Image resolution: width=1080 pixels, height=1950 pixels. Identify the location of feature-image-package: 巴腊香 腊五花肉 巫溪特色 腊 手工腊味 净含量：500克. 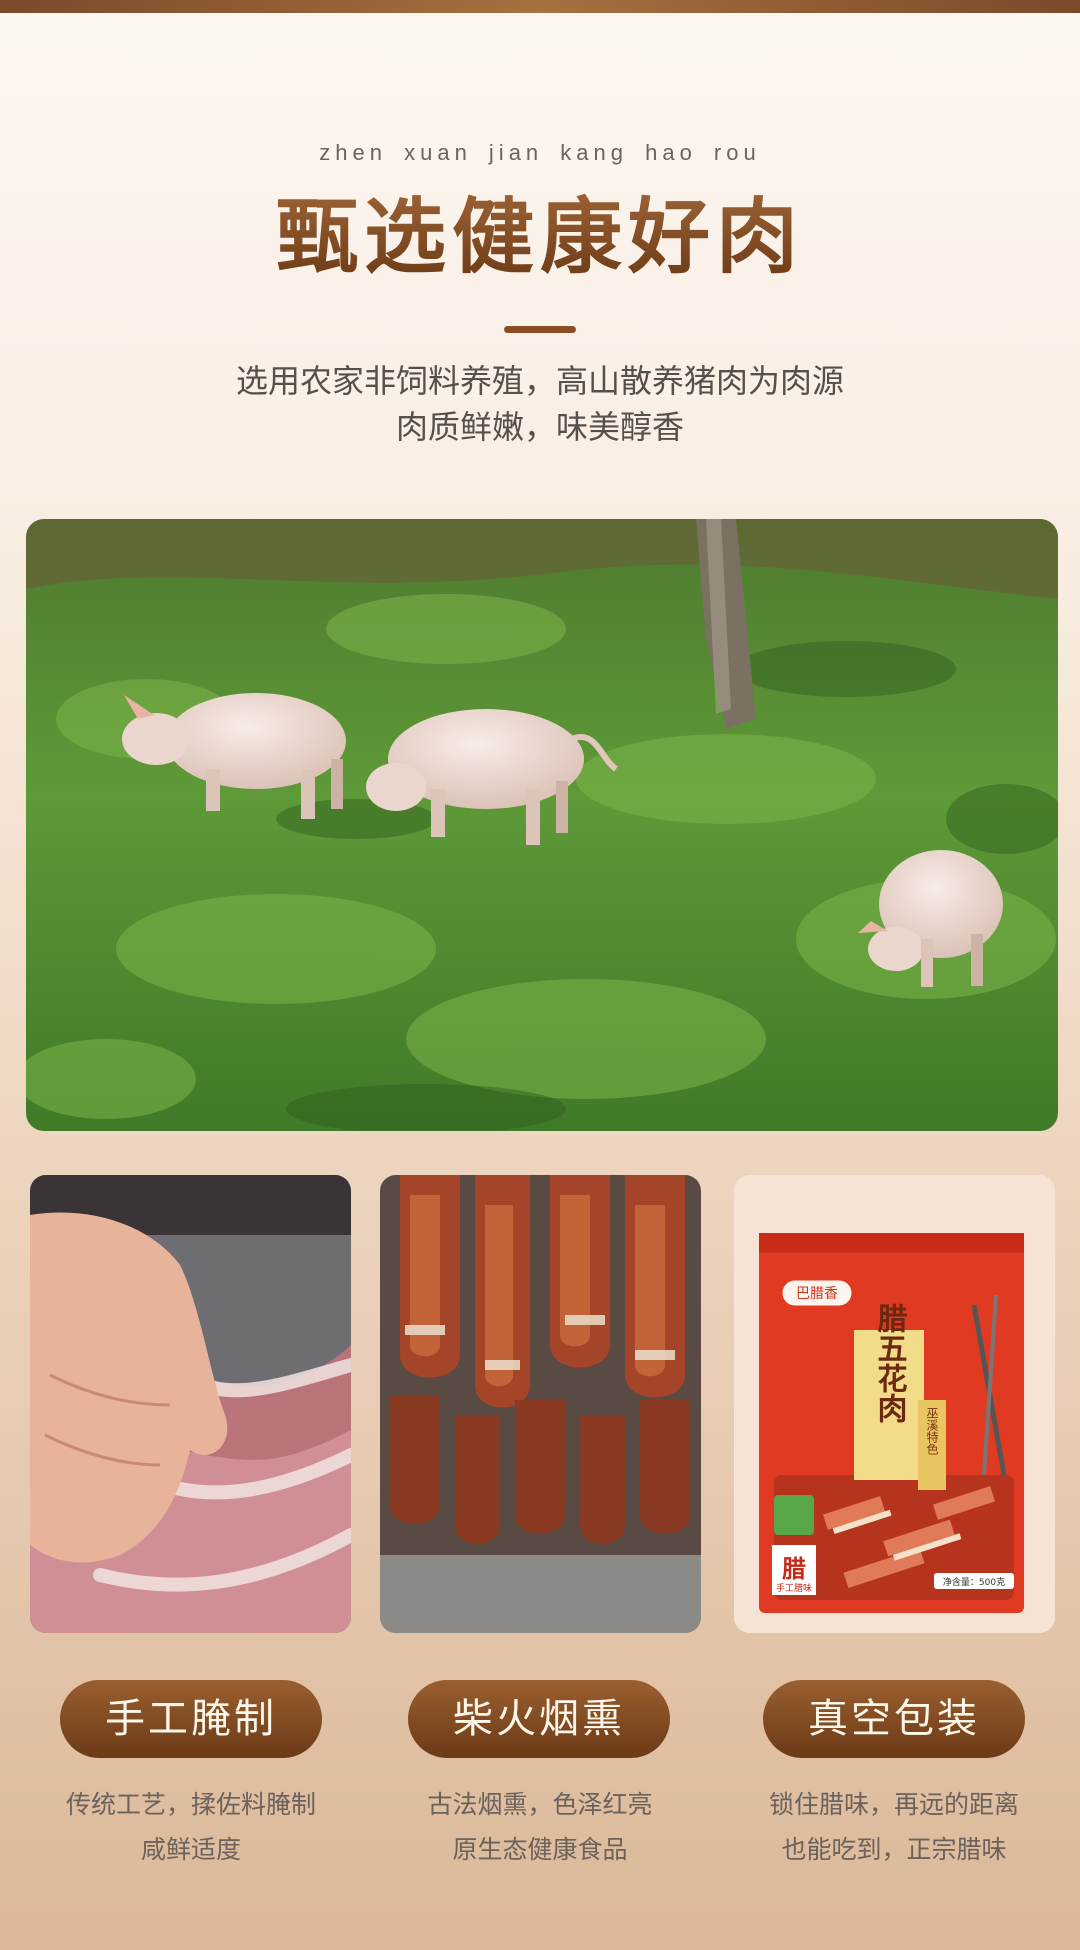
(894, 1404).